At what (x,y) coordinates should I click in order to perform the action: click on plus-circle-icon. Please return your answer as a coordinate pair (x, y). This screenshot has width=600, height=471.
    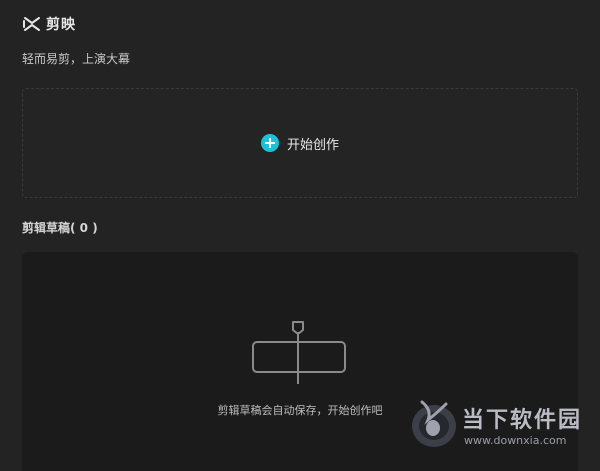
    Looking at the image, I should click on (269, 143).